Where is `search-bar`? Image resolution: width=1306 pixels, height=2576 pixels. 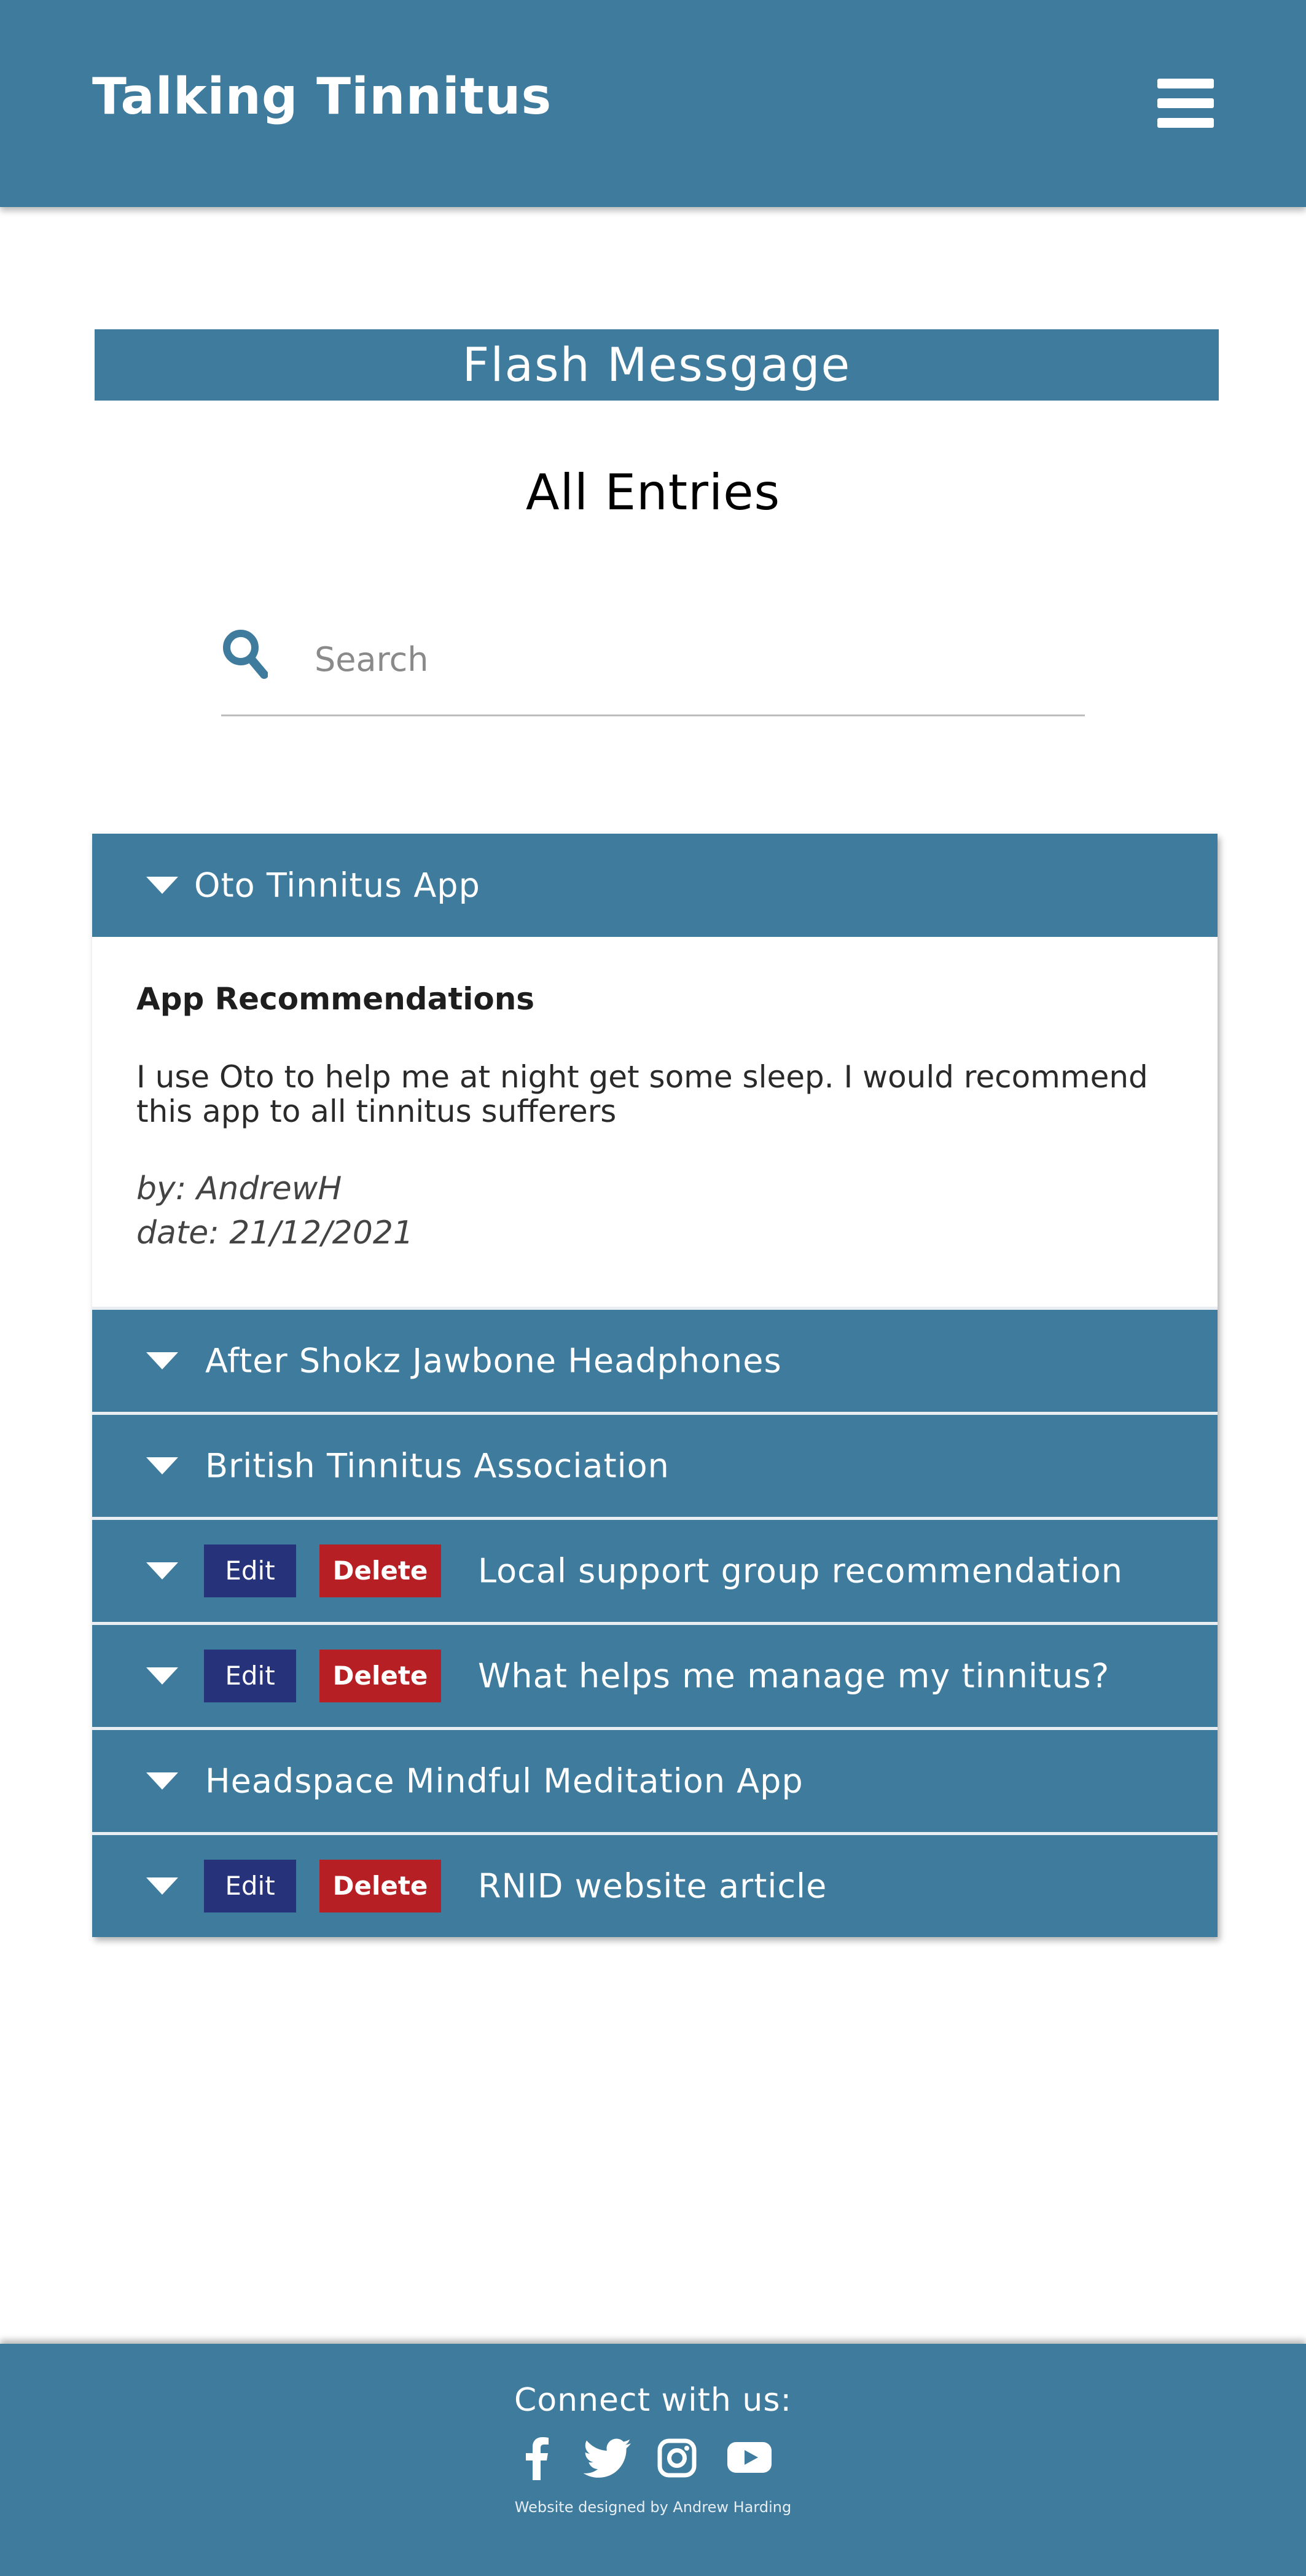 search-bar is located at coordinates (653, 667).